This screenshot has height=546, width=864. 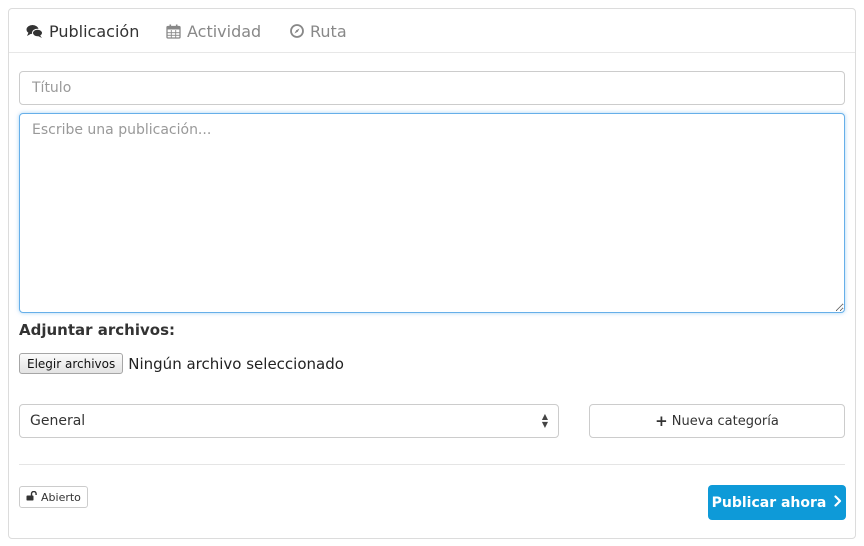 What do you see at coordinates (97, 330) in the screenshot?
I see `attach-files-label: Adjuntar archivos:` at bounding box center [97, 330].